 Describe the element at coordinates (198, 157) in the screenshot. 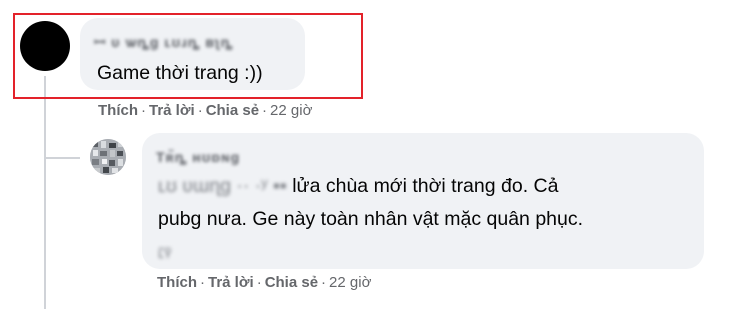

I see `reply-author: Tʀ̃ȵ ʜʊɒɴɡ` at that location.